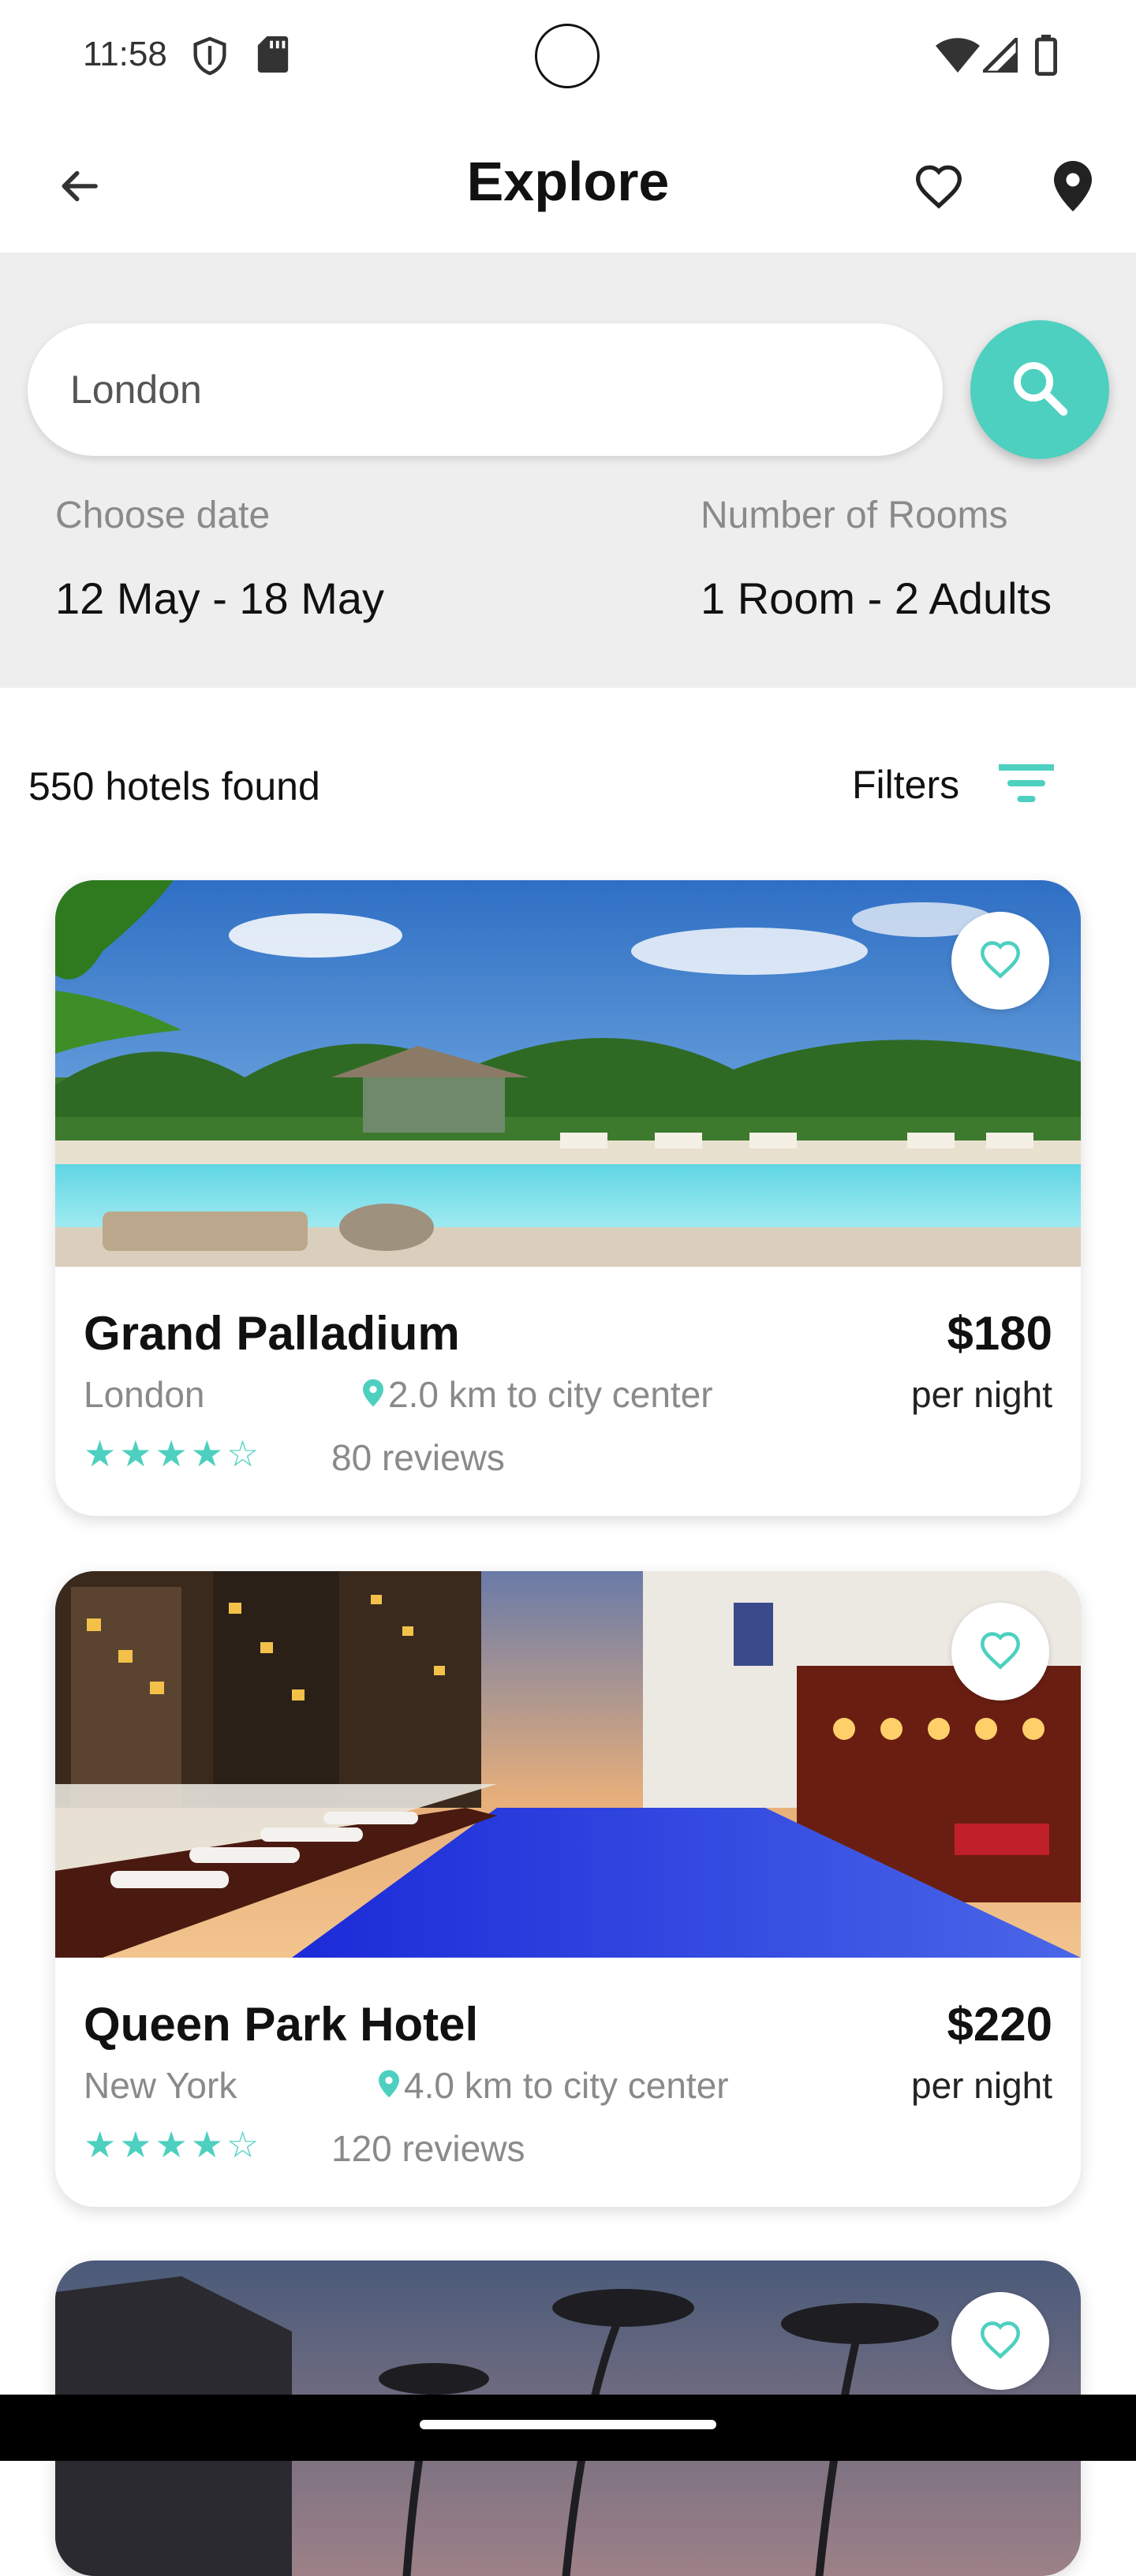  Describe the element at coordinates (220, 598) in the screenshot. I see `date-value: 12 May - 18 May` at that location.